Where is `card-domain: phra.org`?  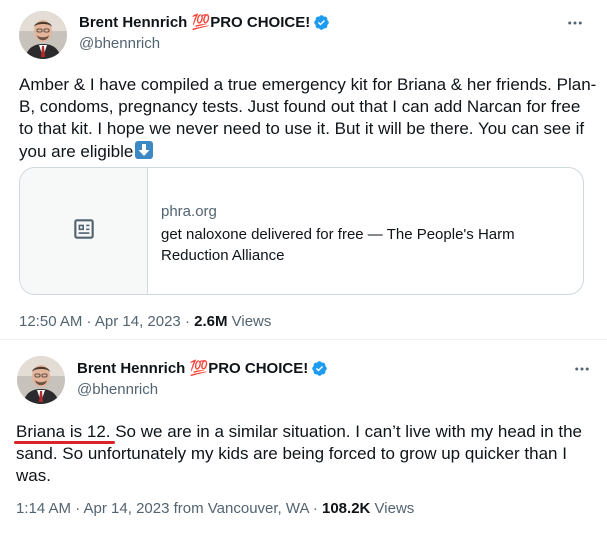
card-domain: phra.org is located at coordinates (189, 211).